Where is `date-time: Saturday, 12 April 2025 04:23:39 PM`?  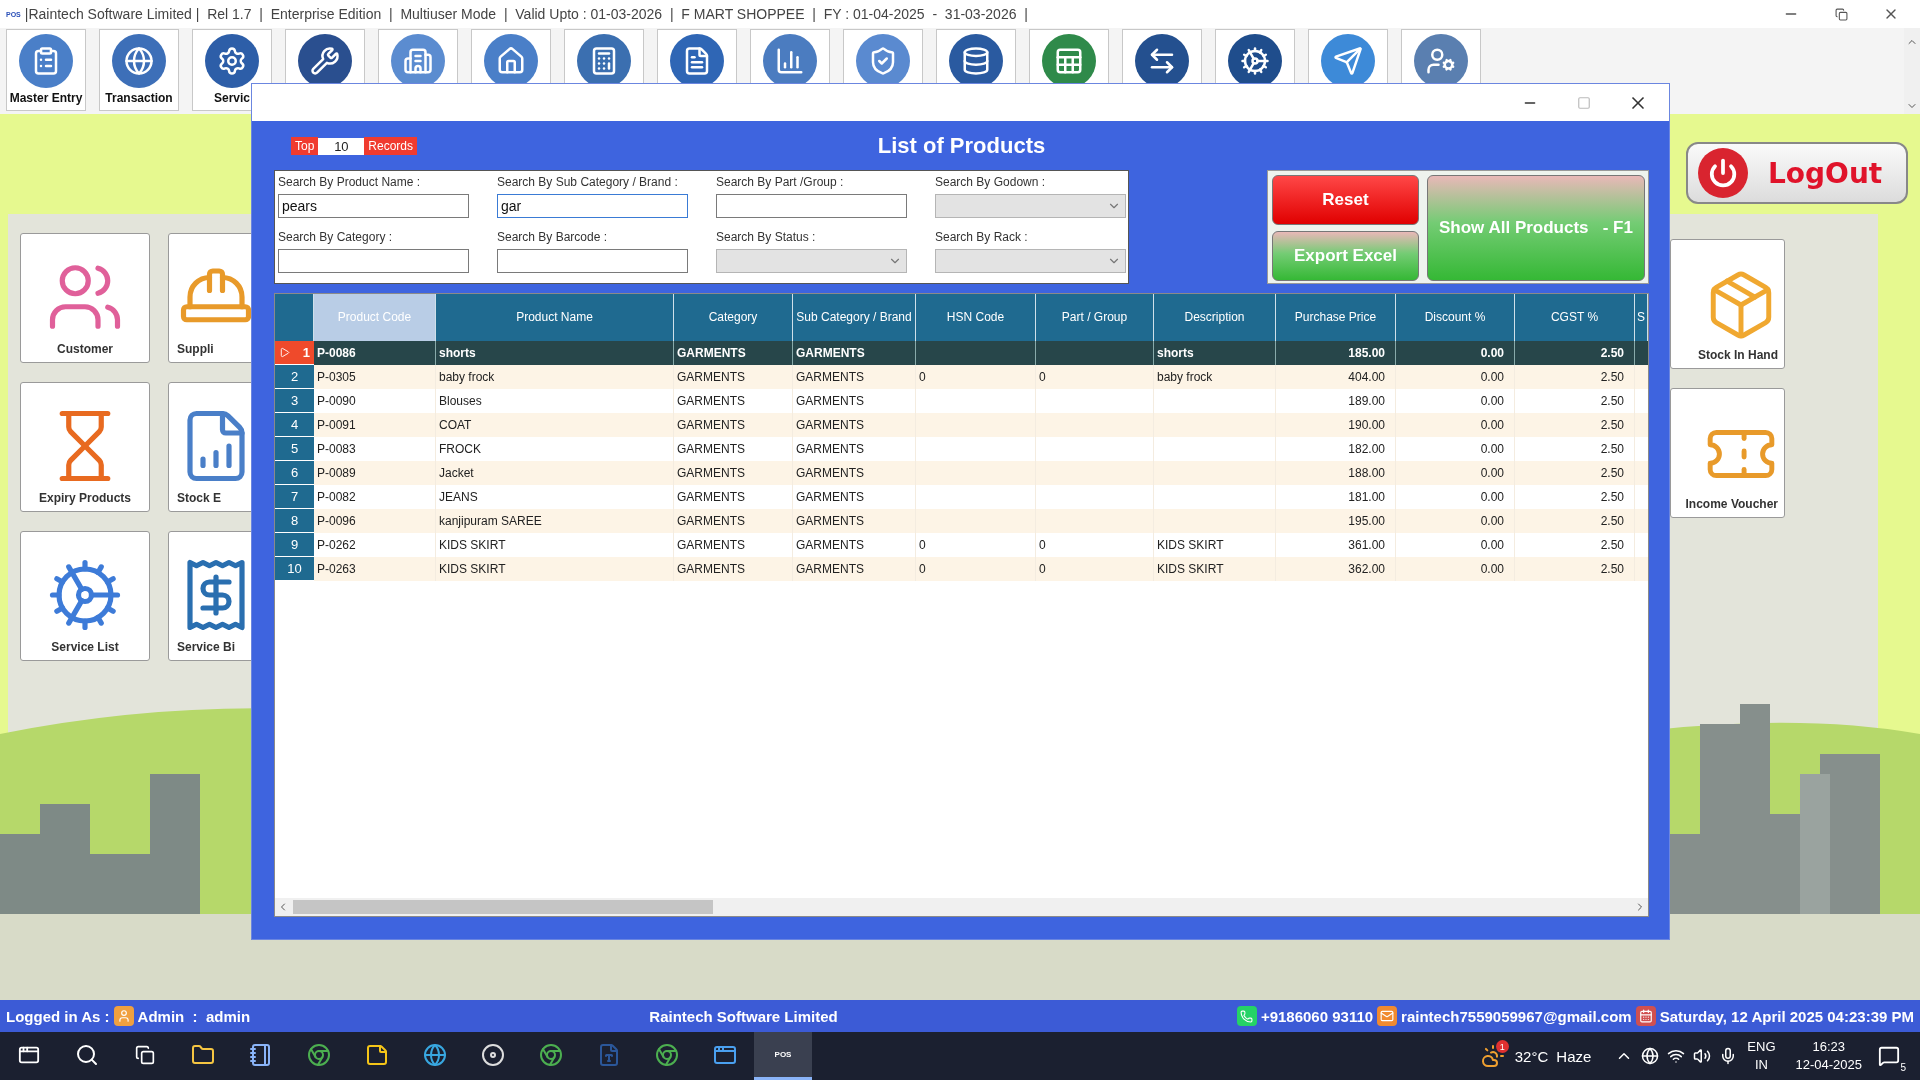
date-time: Saturday, 12 April 2025 04:23:39 PM is located at coordinates (1786, 1016).